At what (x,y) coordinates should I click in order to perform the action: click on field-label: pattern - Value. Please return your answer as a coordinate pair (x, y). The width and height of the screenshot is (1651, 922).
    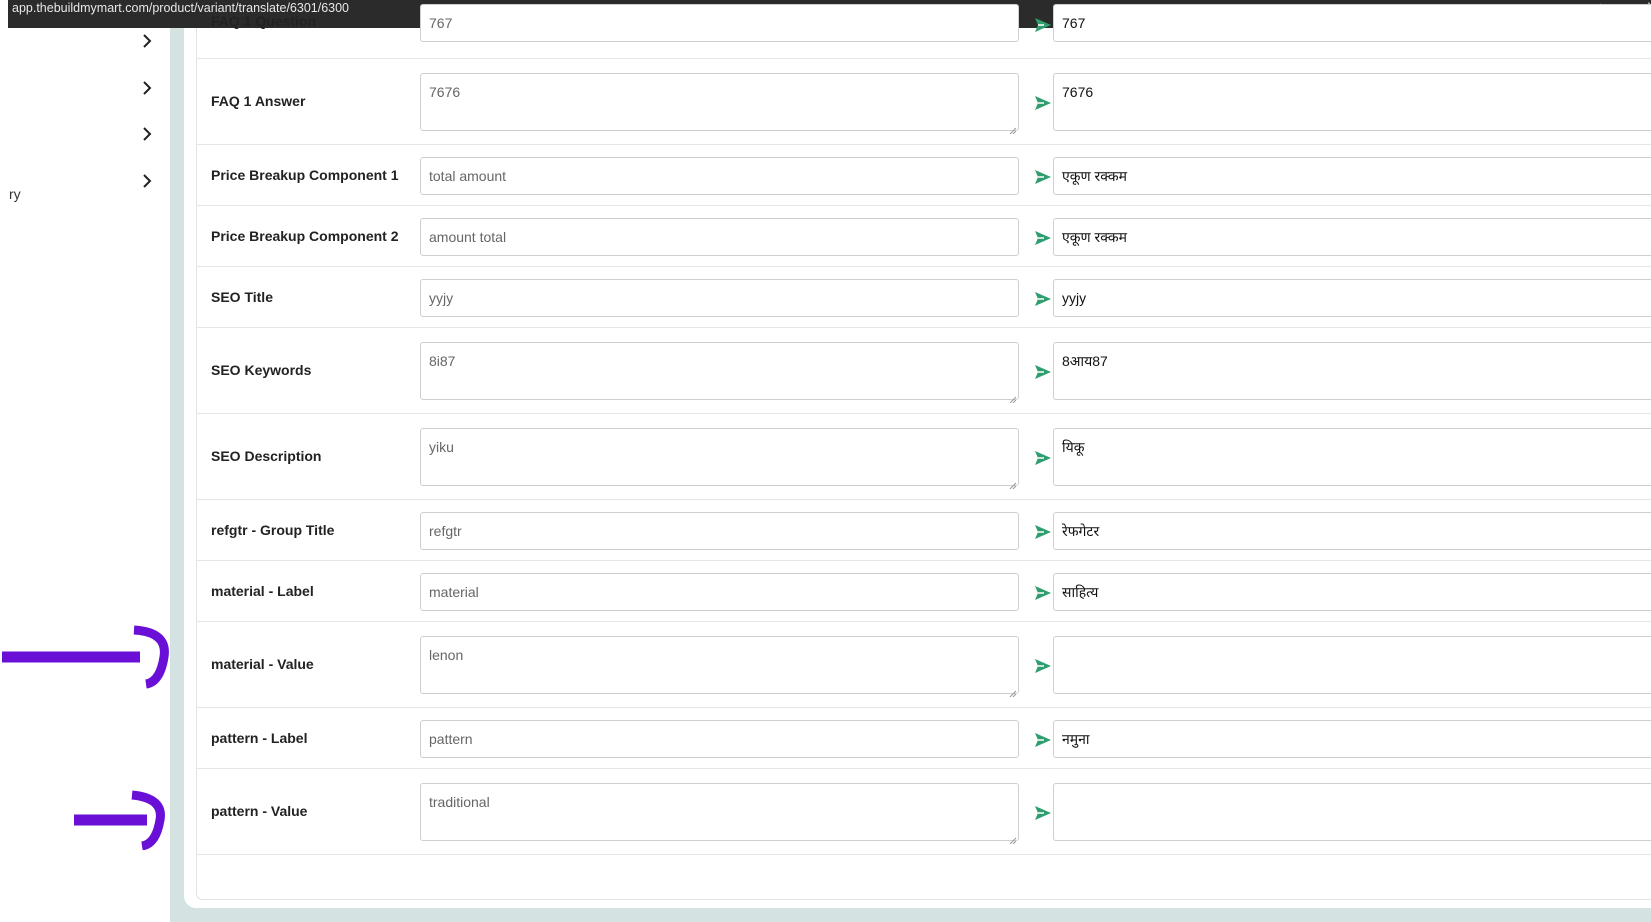
    Looking at the image, I should click on (259, 811).